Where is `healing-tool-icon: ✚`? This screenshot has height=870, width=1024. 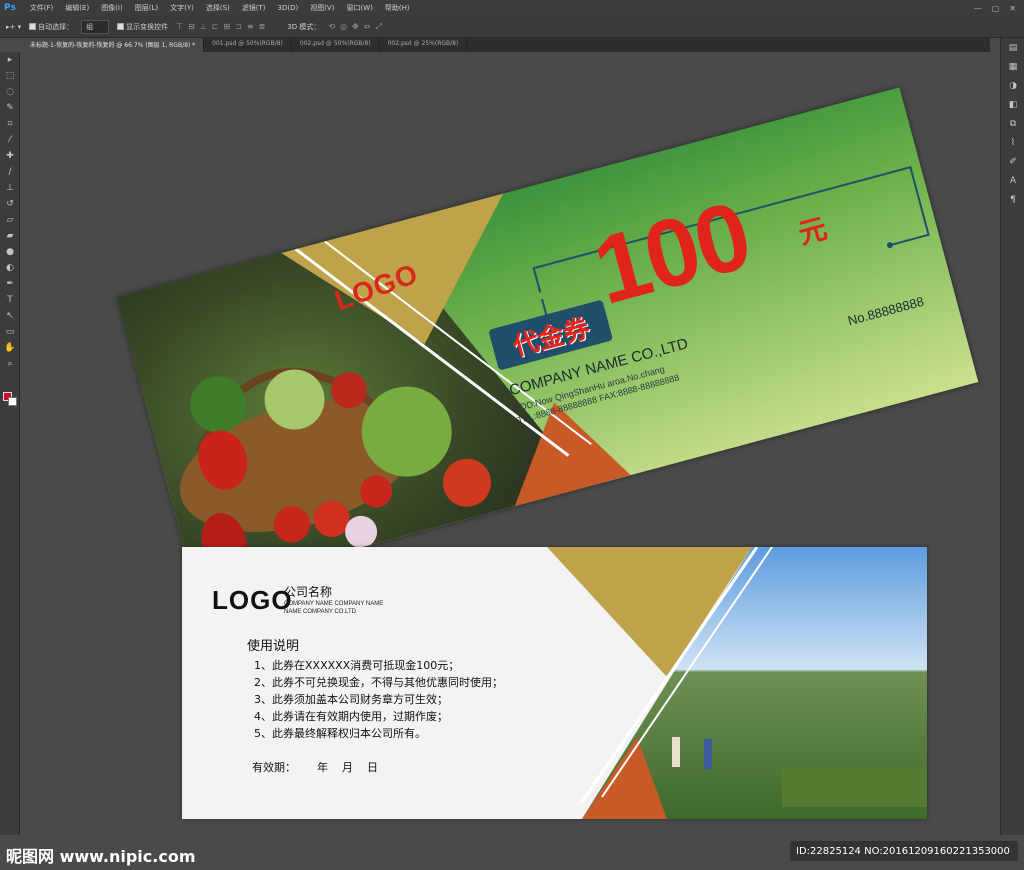 healing-tool-icon: ✚ is located at coordinates (10, 156).